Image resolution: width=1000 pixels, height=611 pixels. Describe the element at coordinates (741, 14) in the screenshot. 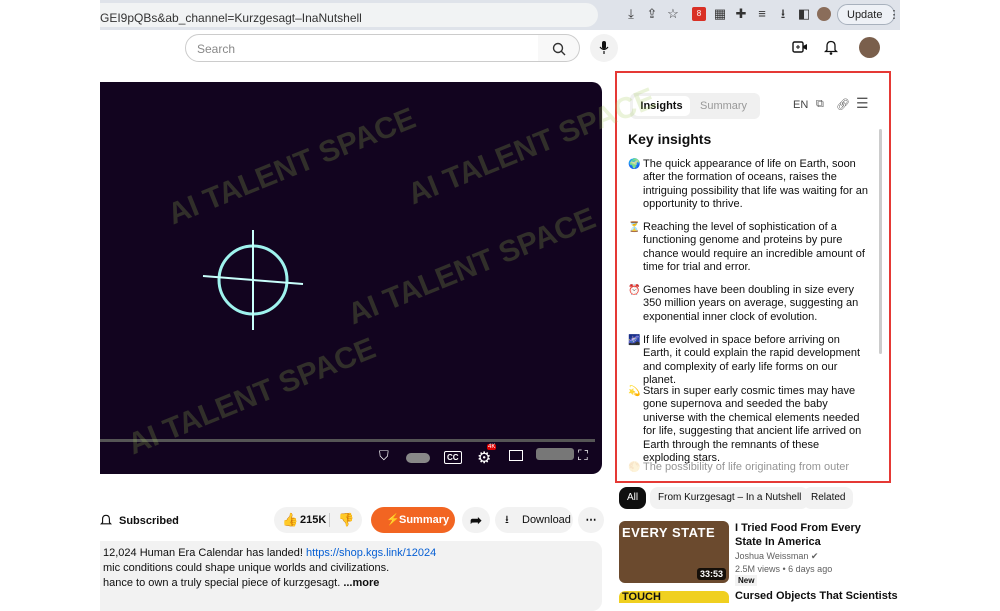

I see `puzzle-extensions-icon: ✚` at that location.